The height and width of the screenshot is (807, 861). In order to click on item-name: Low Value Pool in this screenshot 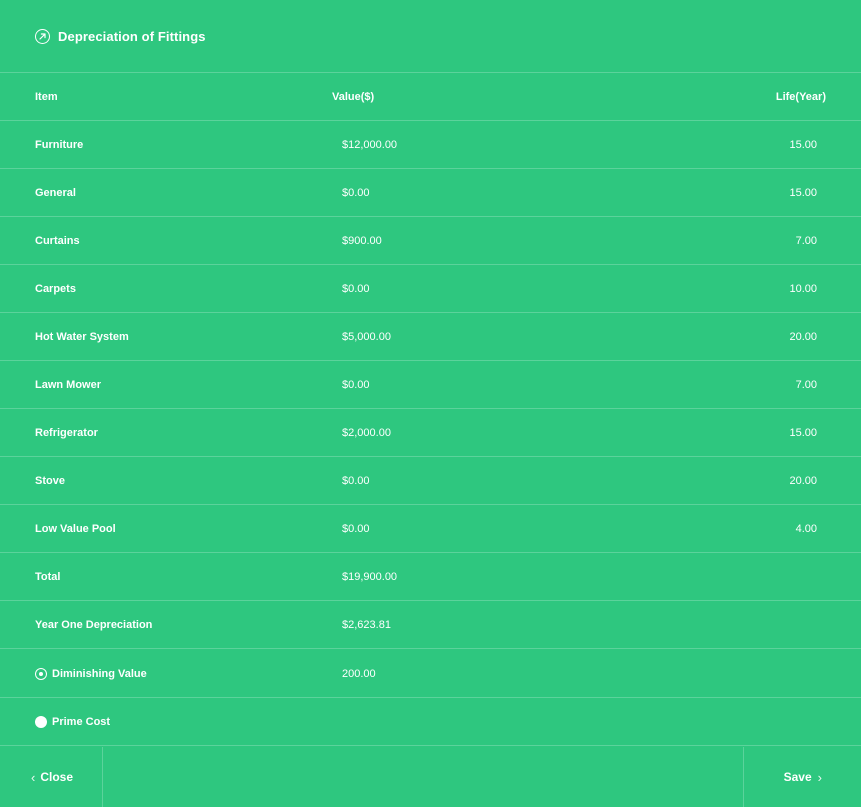, I will do `click(75, 528)`.